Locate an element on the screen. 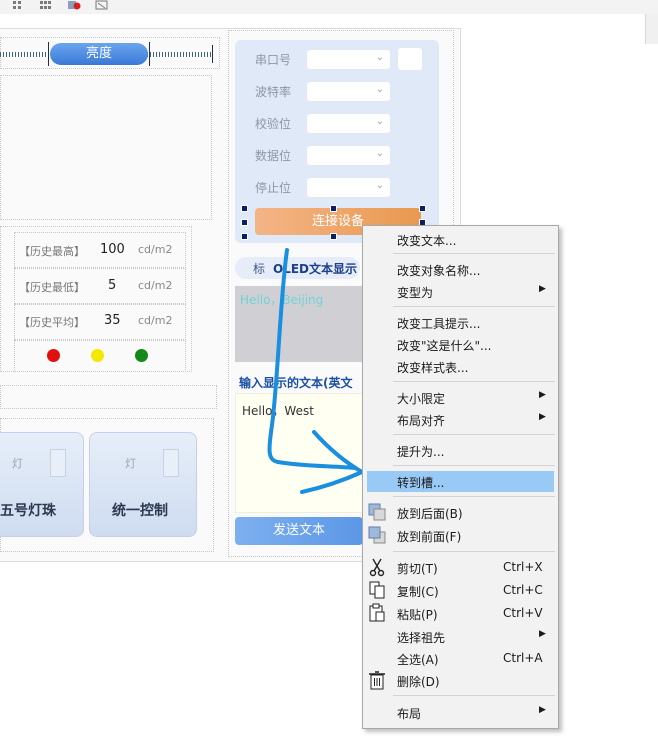  paste-icon is located at coordinates (377, 612).